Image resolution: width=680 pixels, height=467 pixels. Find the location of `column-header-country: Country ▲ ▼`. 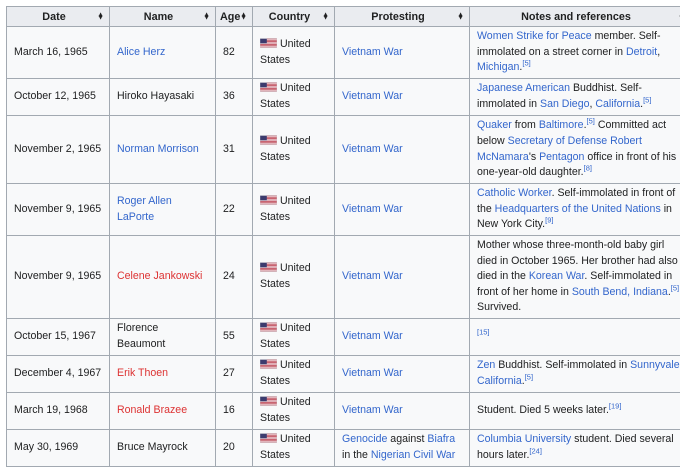

column-header-country: Country ▲ ▼ is located at coordinates (293, 16).